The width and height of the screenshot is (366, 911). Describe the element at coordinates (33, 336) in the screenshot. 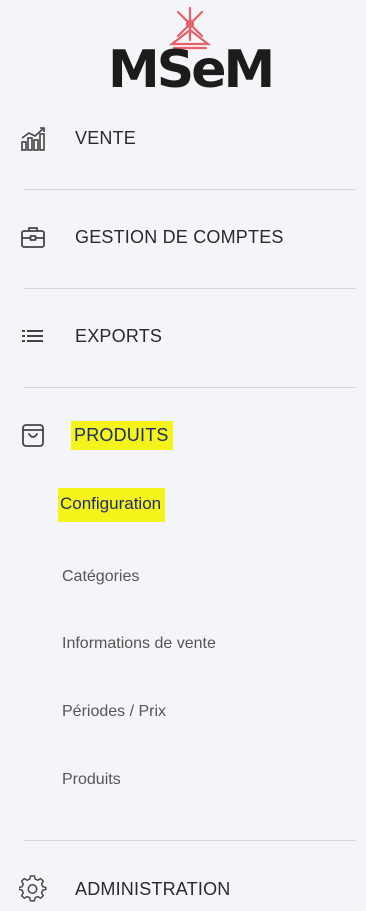

I see `list-icon` at that location.